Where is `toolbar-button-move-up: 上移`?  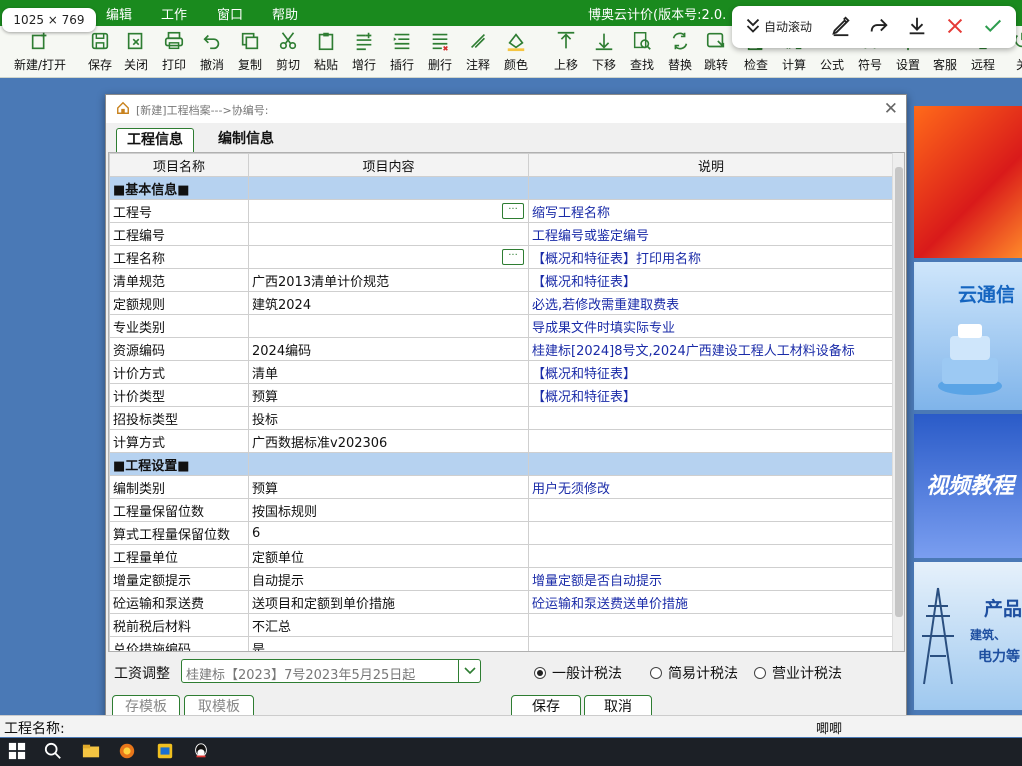 toolbar-button-move-up: 上移 is located at coordinates (566, 53).